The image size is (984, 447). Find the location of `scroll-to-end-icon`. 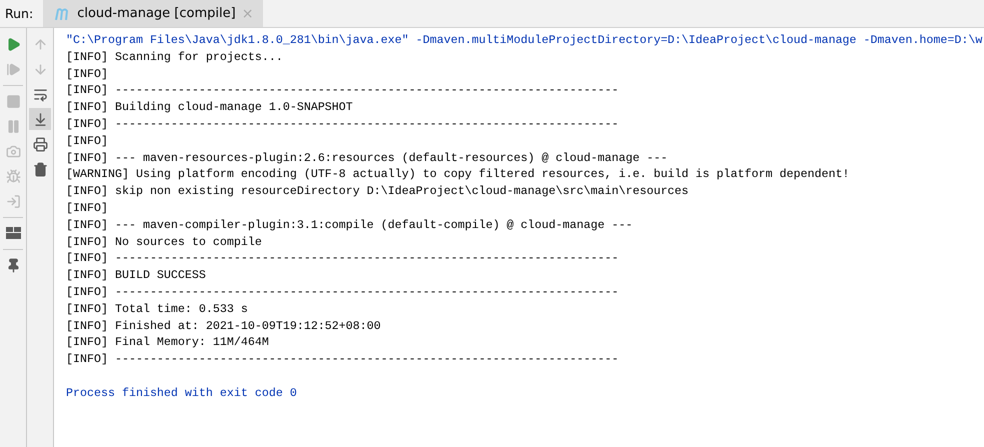

scroll-to-end-icon is located at coordinates (40, 119).